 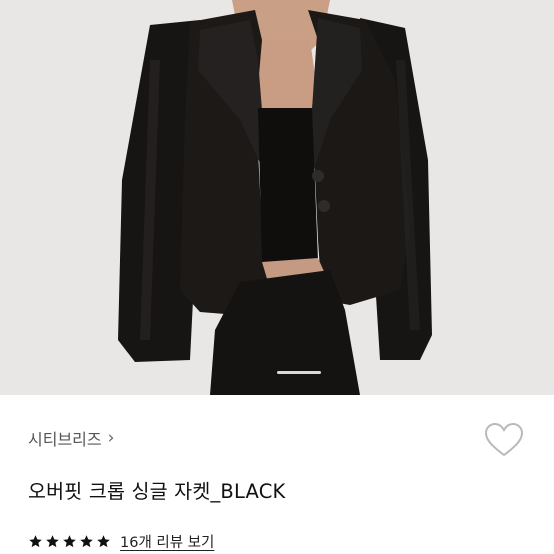 I want to click on heart-outline-icon, so click(x=504, y=439).